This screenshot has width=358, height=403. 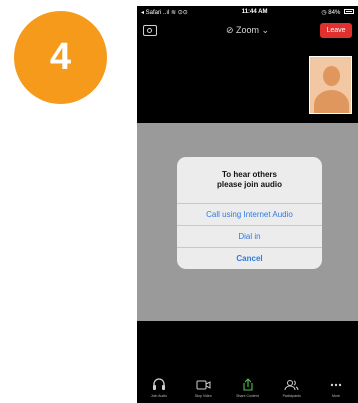 I want to click on more-label: More, so click(x=336, y=396).